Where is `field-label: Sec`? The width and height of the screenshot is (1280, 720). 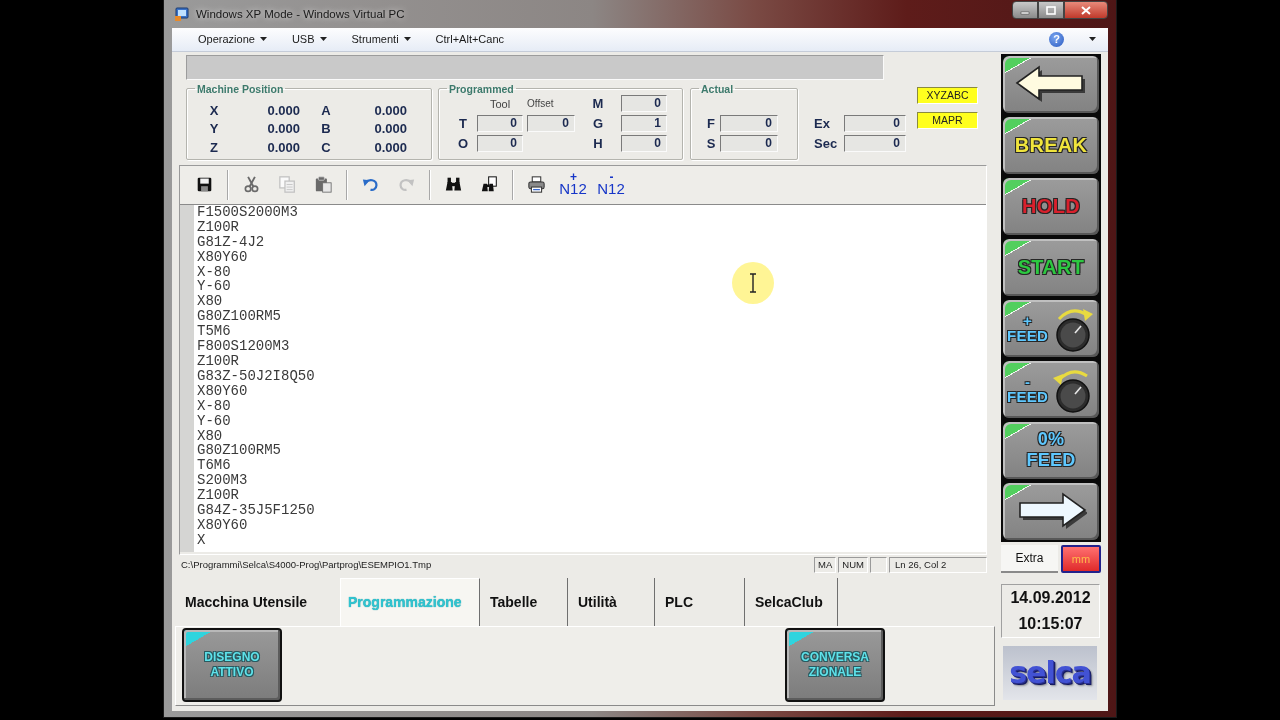 field-label: Sec is located at coordinates (826, 144).